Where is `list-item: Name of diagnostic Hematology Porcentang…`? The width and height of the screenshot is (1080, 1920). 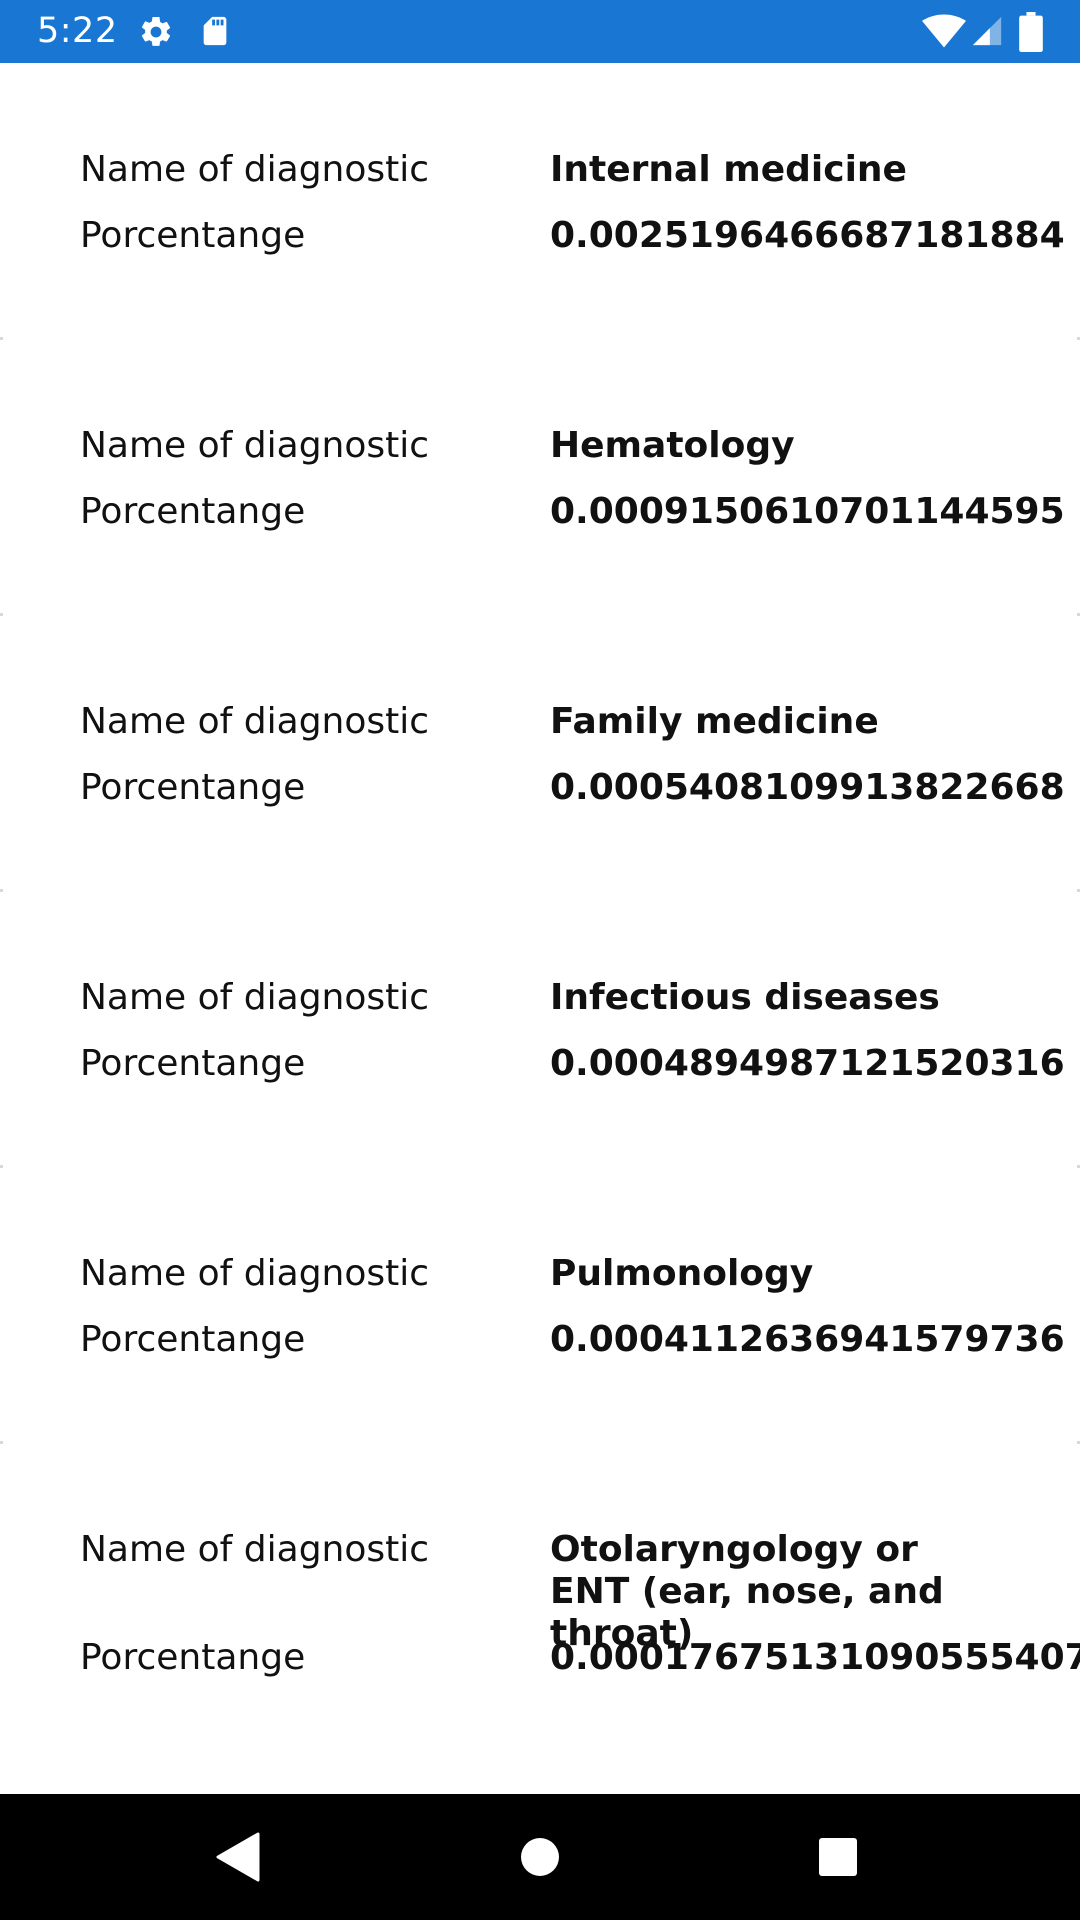
list-item: Name of diagnostic Hematology Porcentang… is located at coordinates (540, 477).